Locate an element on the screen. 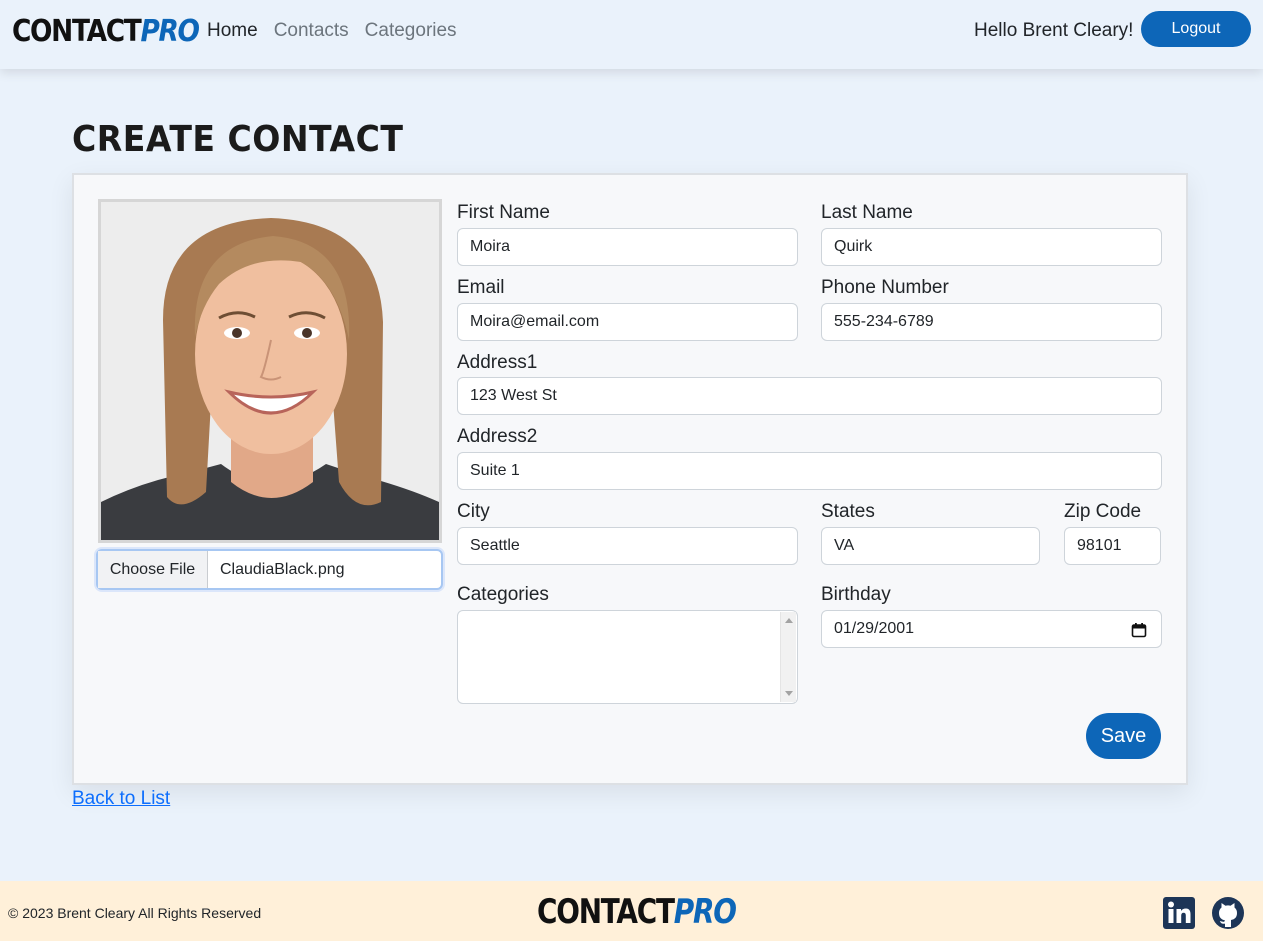 This screenshot has width=1263, height=941. choose-file-button: Choose File is located at coordinates (153, 569).